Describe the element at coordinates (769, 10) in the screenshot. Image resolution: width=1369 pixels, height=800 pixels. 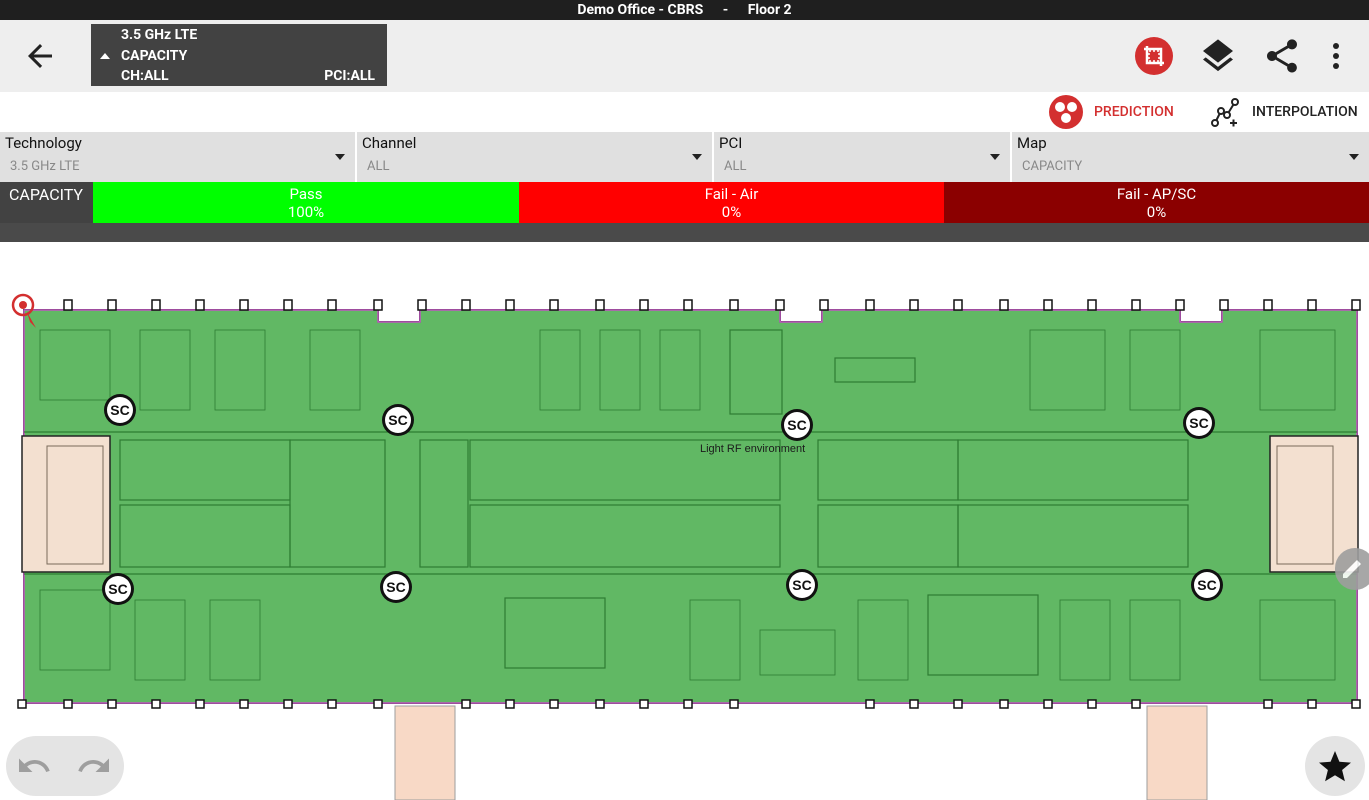
I see `floor-title: Floor 2` at that location.